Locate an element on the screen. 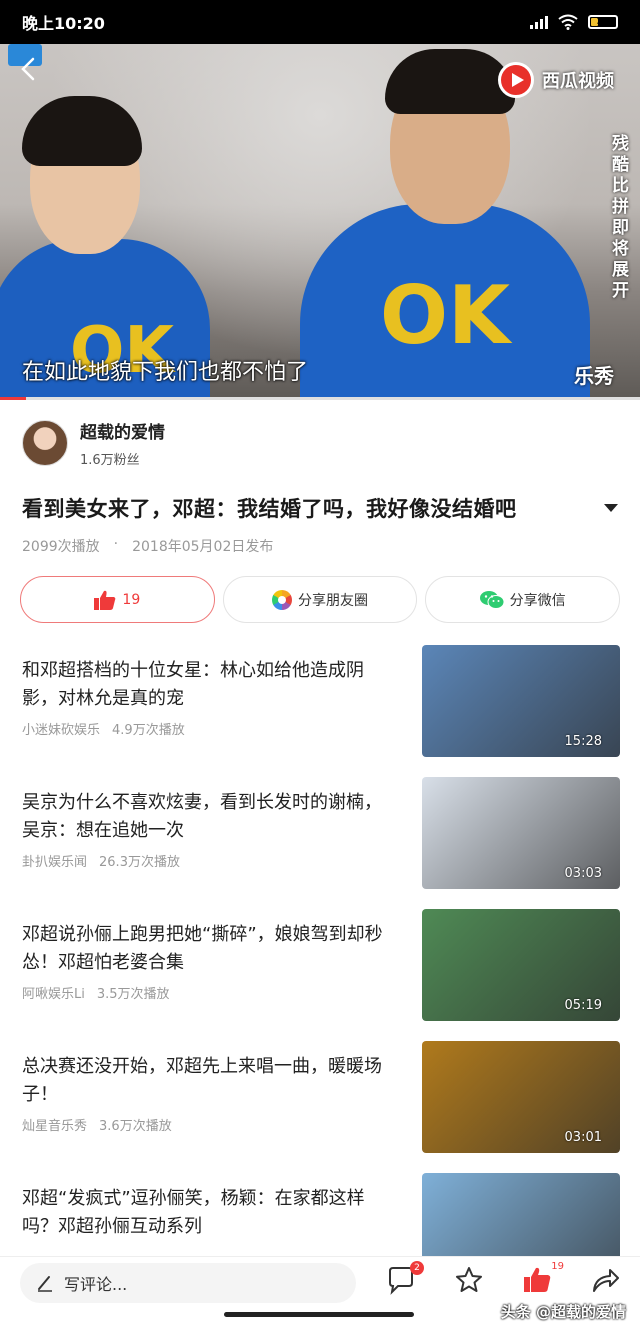  battery-icon: 25 is located at coordinates (603, 22).